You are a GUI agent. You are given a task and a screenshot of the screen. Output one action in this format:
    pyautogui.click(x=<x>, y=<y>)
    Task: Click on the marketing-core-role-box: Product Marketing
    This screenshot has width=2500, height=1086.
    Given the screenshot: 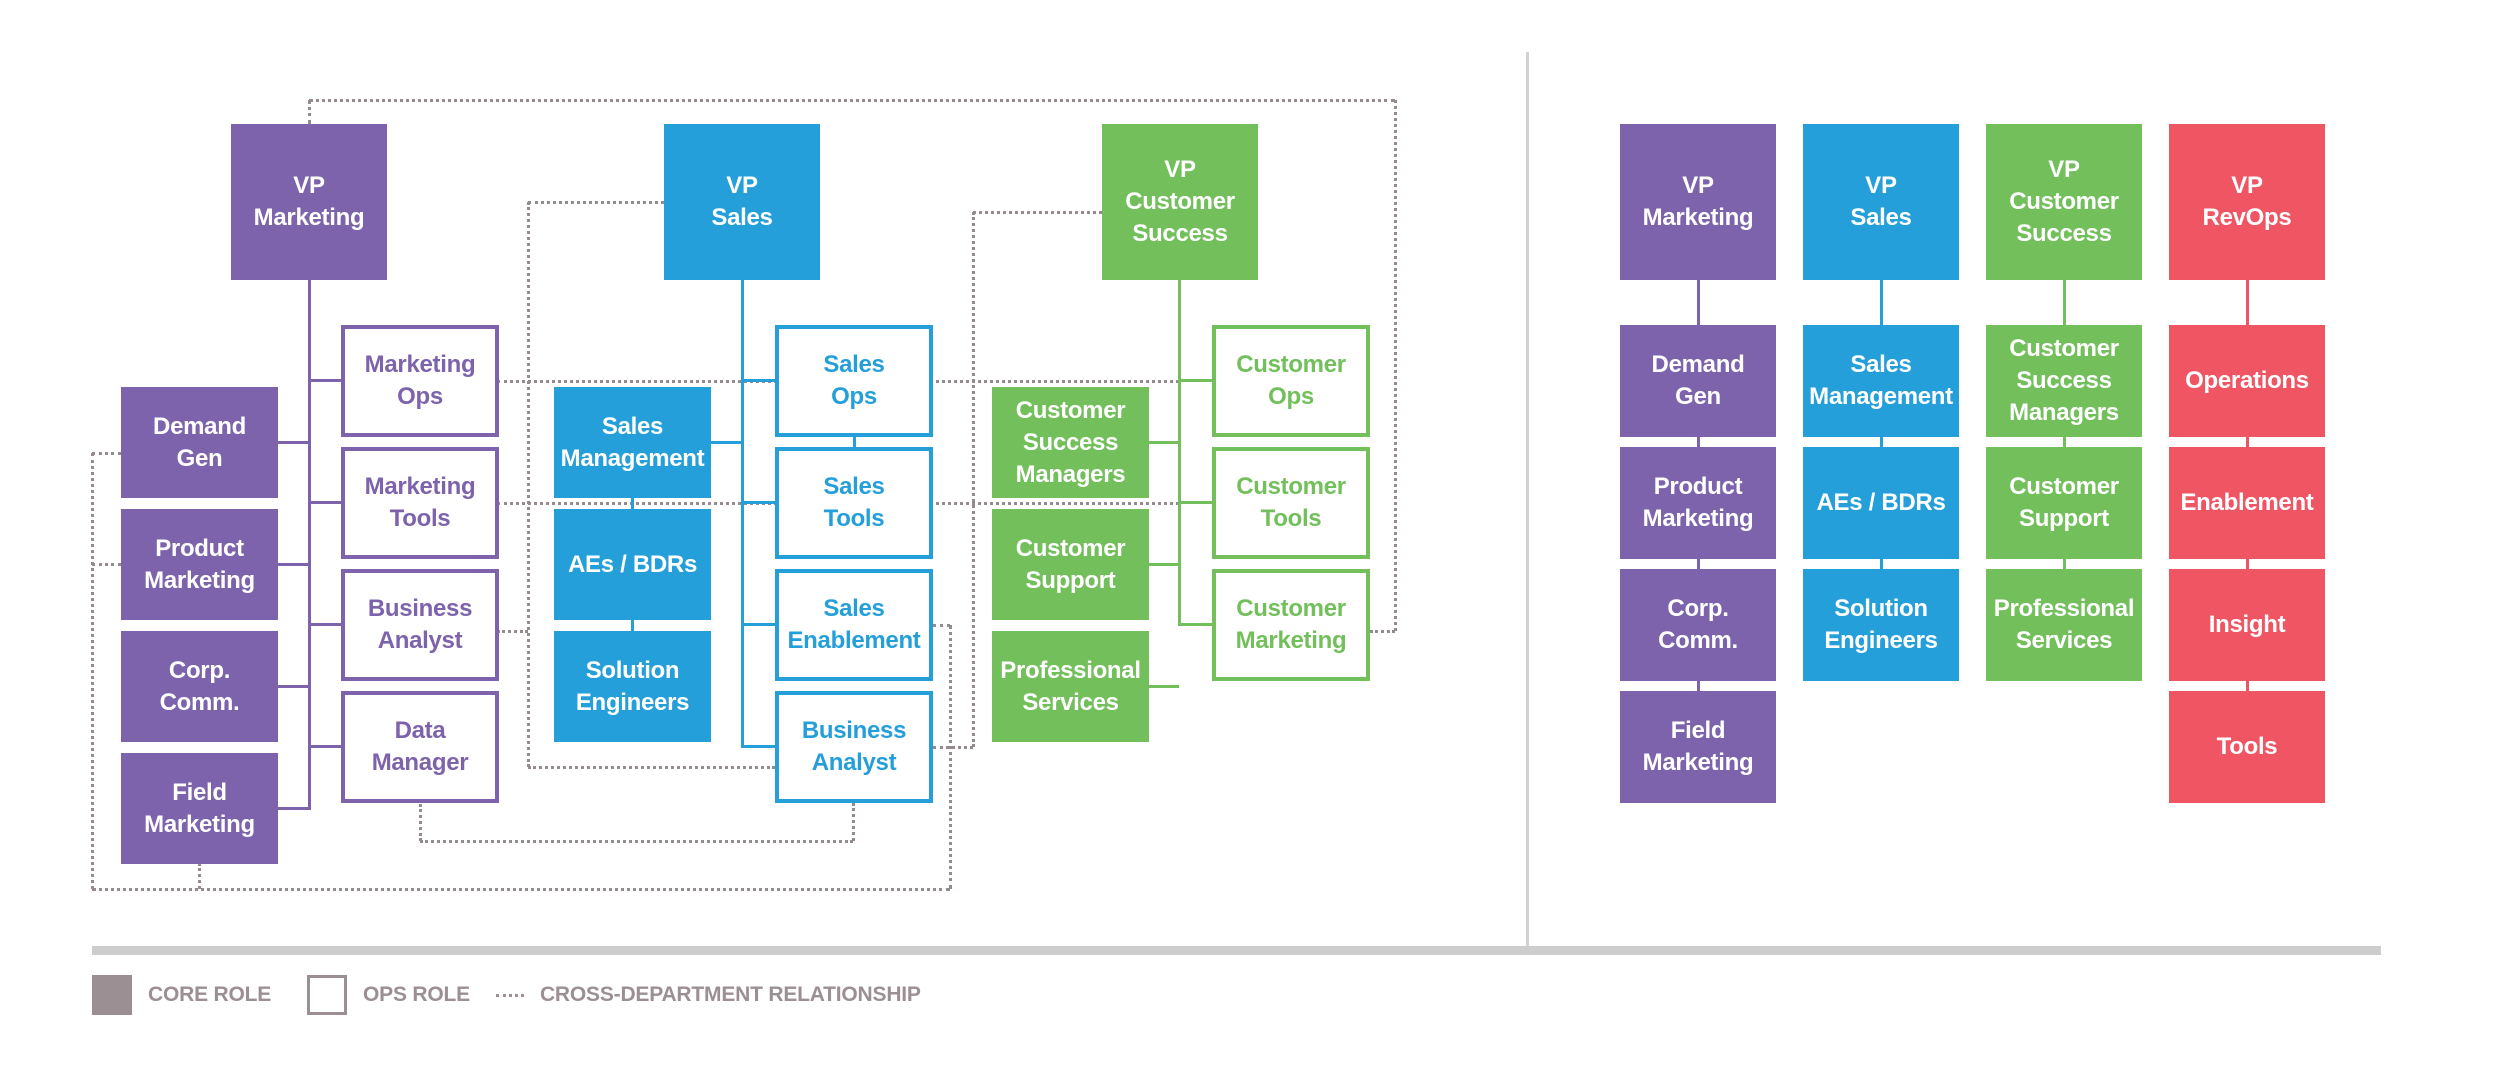 What is the action you would take?
    pyautogui.click(x=199, y=564)
    